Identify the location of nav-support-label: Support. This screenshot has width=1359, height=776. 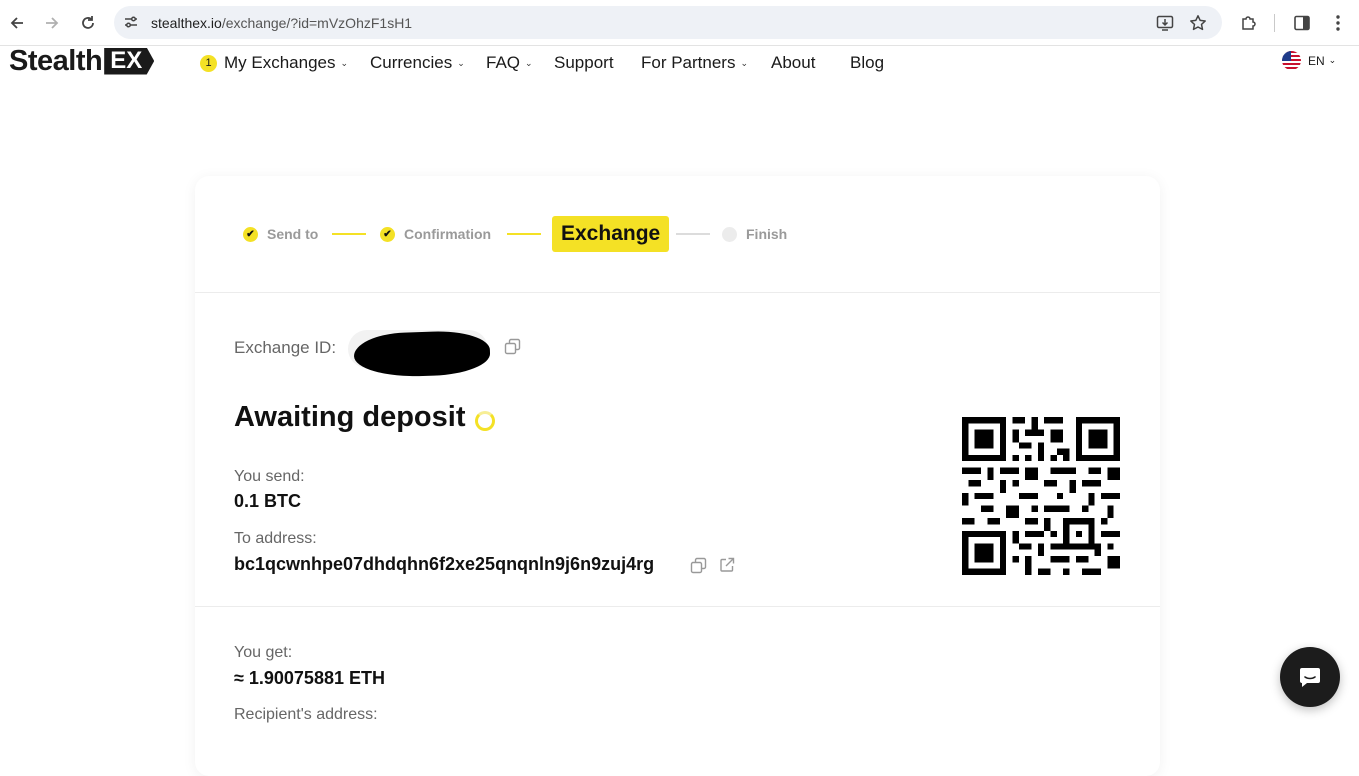
(584, 62).